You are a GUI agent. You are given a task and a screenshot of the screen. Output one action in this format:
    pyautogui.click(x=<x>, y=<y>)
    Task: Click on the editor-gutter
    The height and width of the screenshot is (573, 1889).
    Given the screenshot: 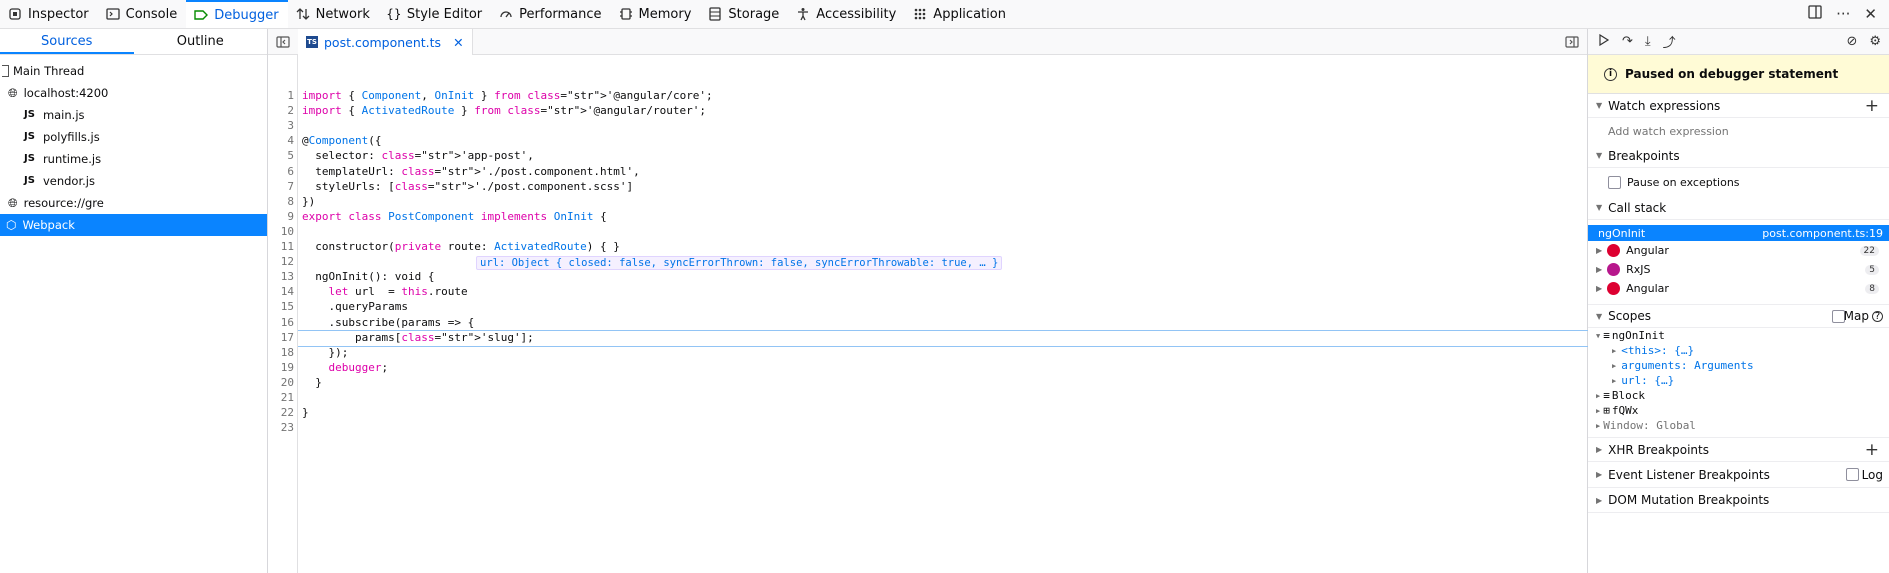 What is the action you would take?
    pyautogui.click(x=283, y=314)
    